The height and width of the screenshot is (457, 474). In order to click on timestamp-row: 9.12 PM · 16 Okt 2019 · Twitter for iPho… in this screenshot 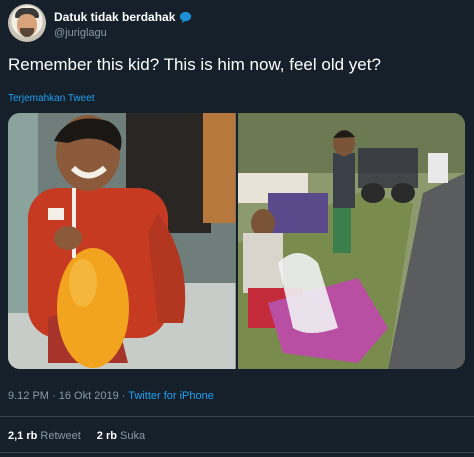, I will do `click(111, 396)`.